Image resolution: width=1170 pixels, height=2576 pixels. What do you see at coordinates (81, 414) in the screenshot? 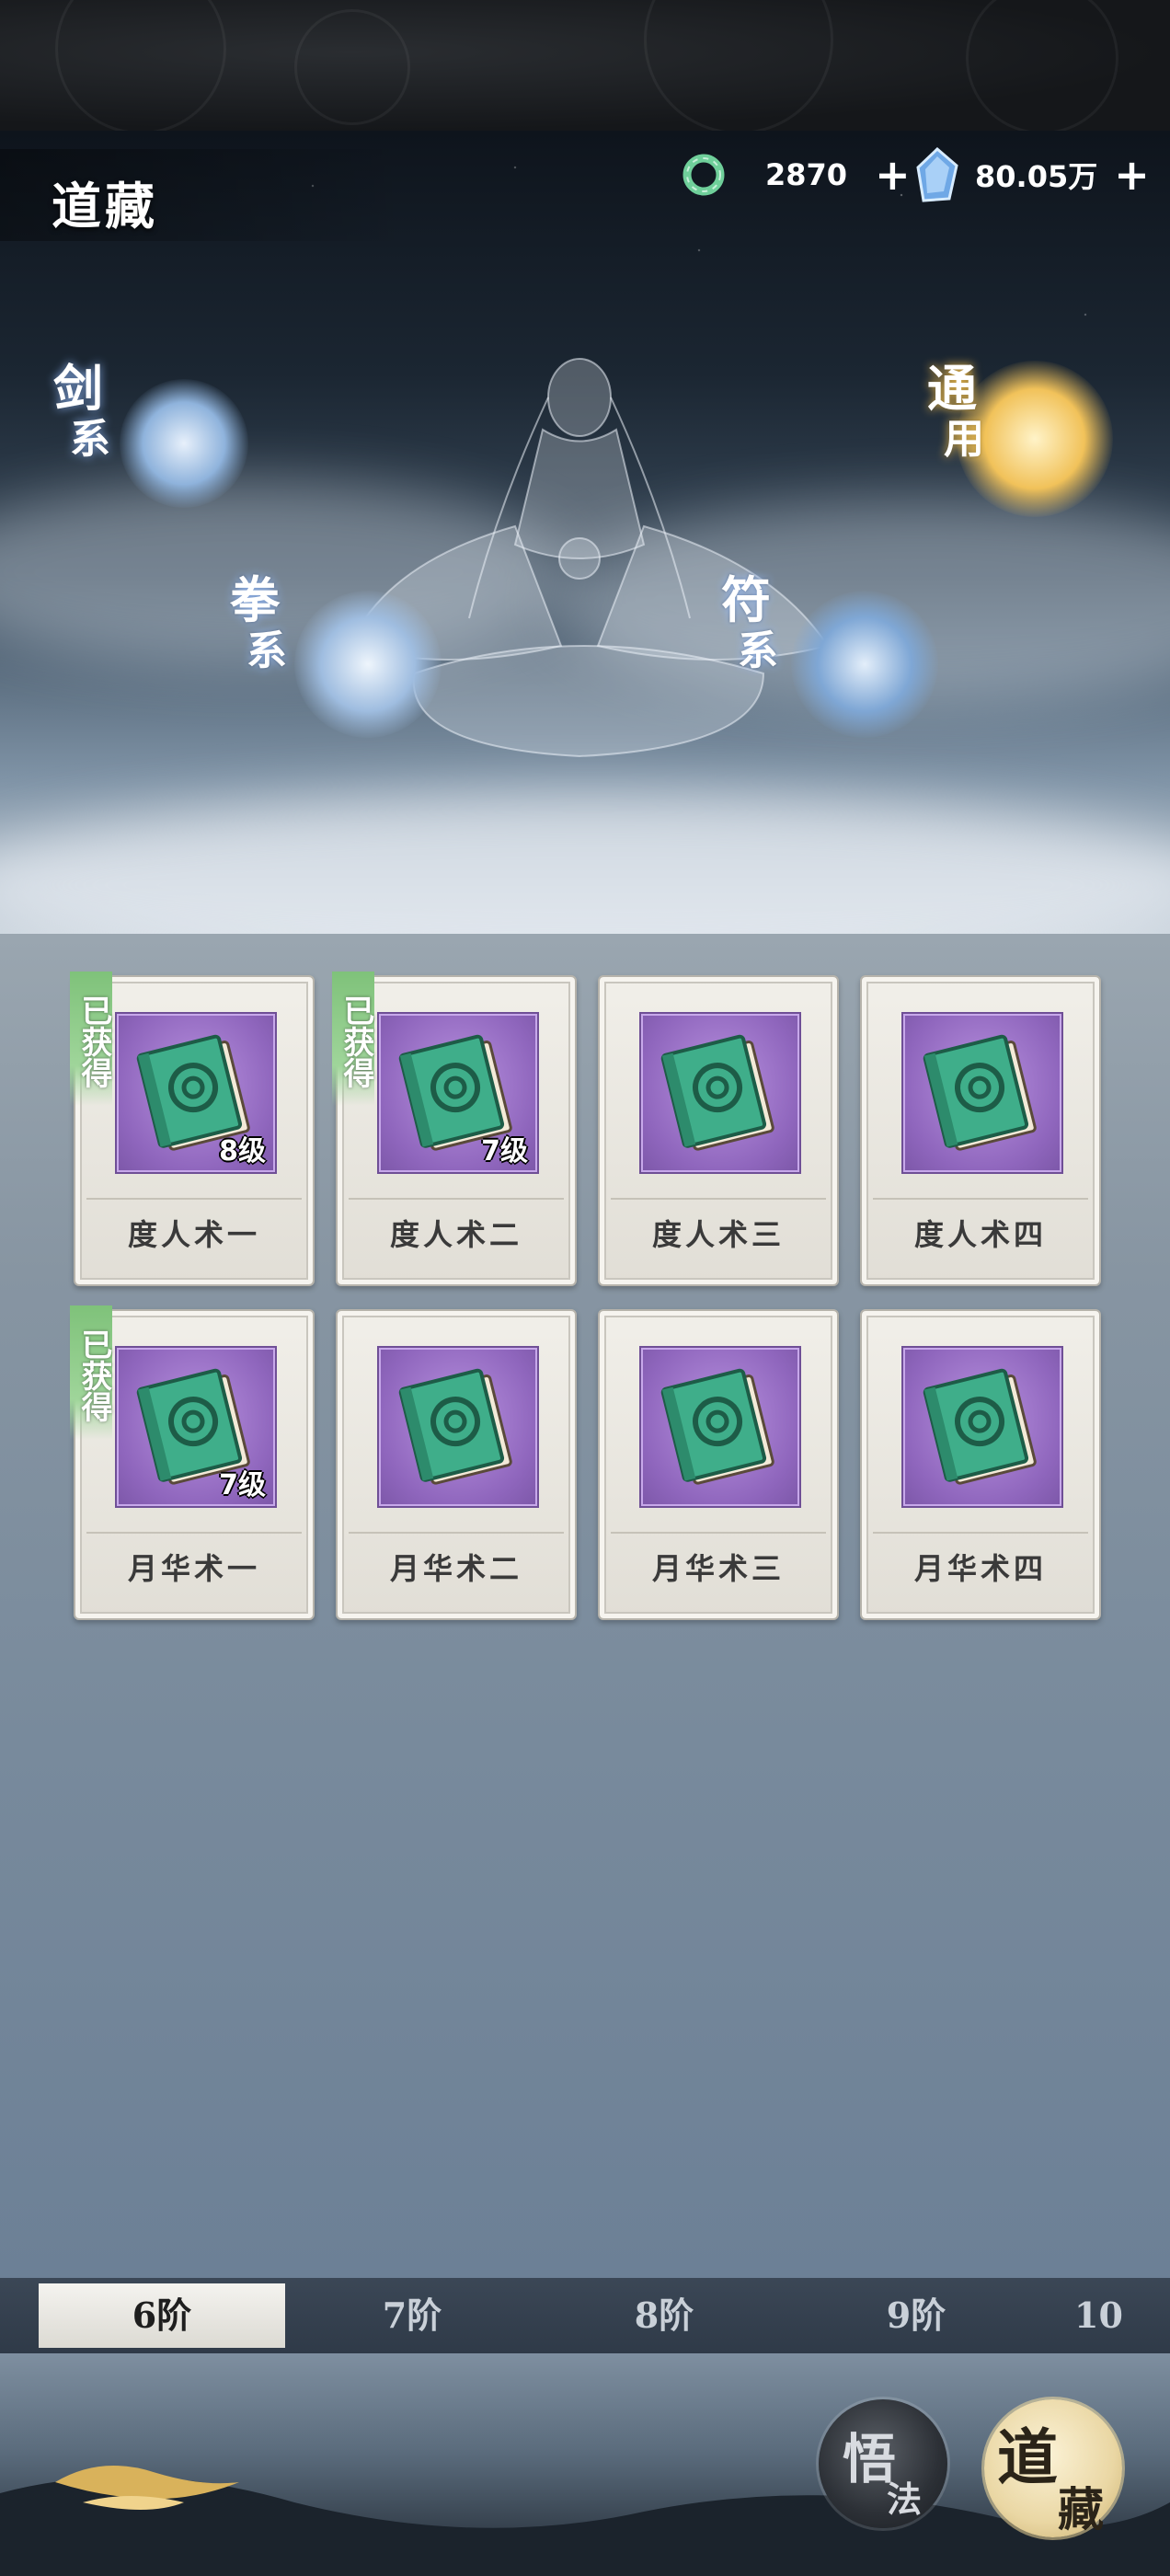
I see `sword-school-label: 剑系` at bounding box center [81, 414].